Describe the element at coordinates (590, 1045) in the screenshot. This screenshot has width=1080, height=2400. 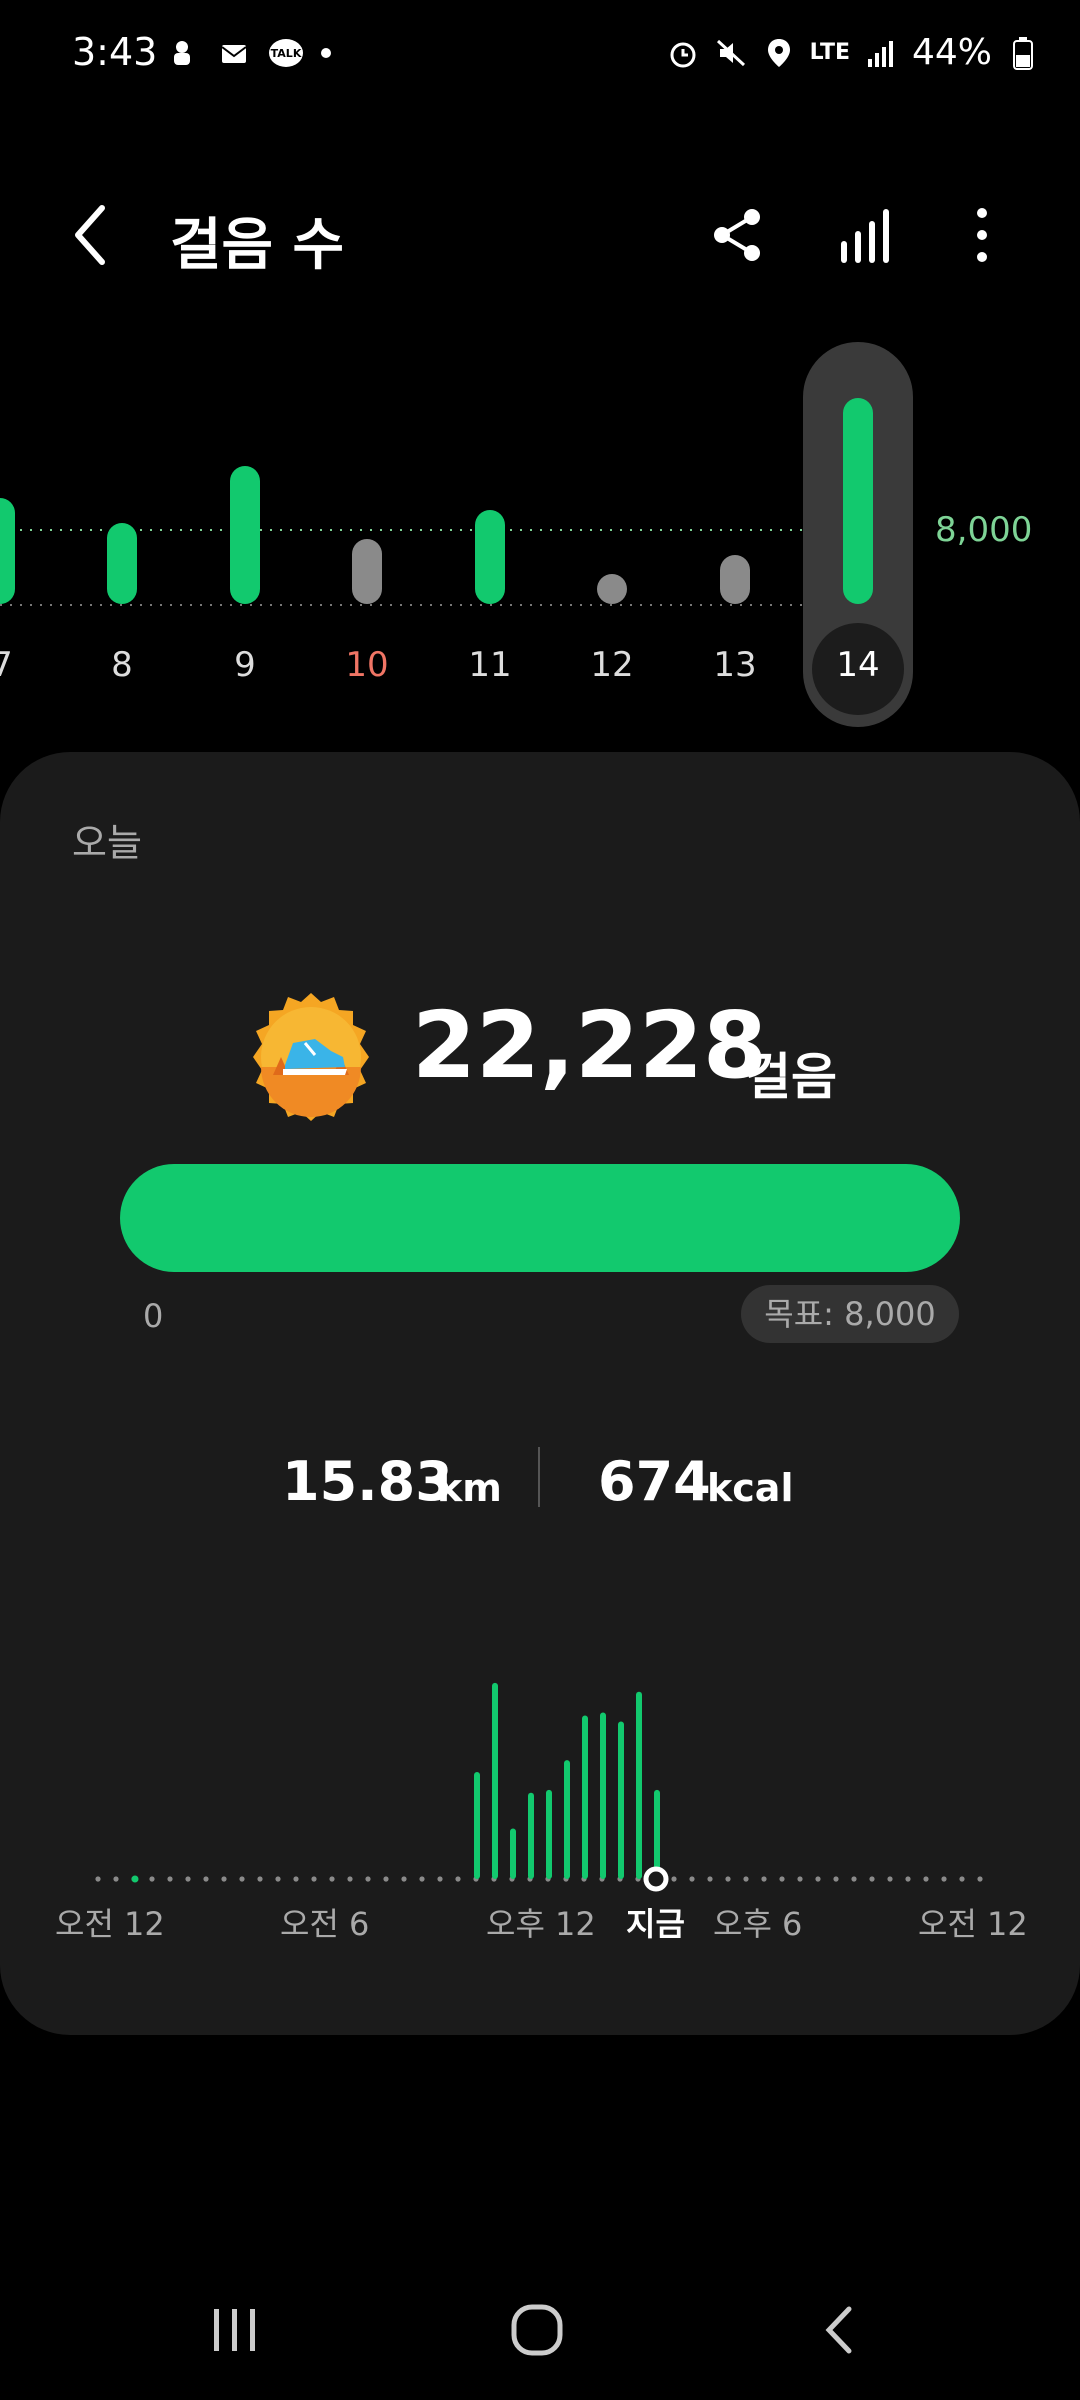
I see `step-count: 22,228` at that location.